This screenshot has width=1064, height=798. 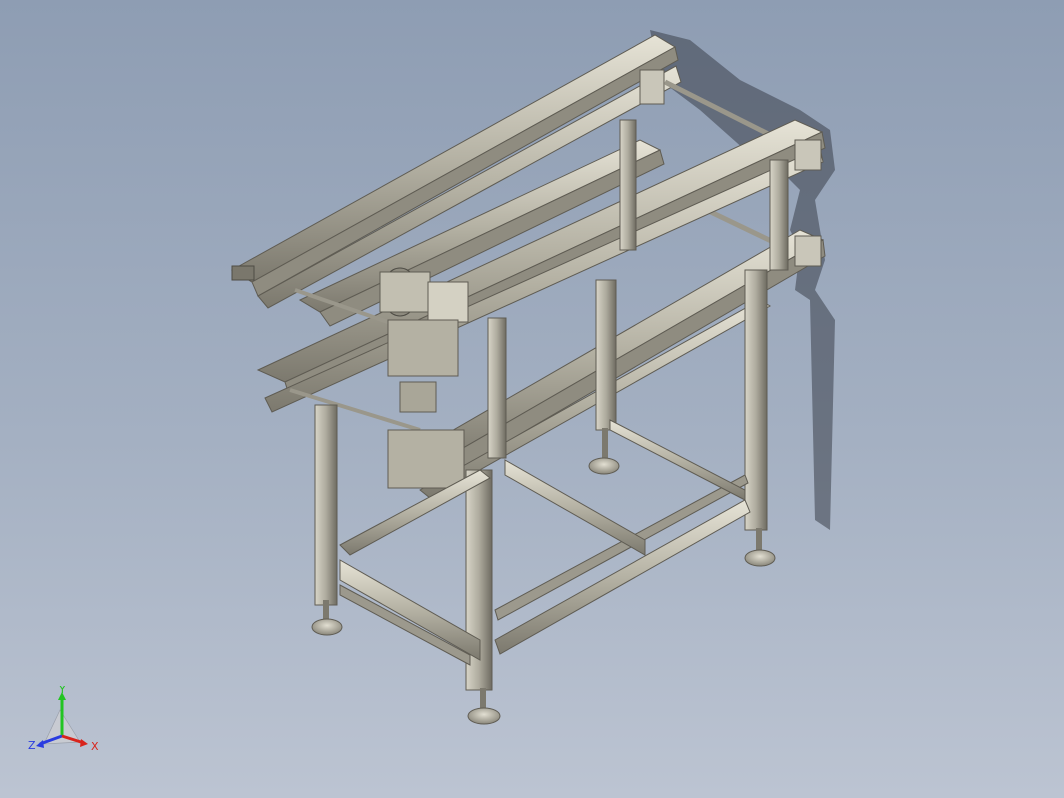 What do you see at coordinates (84, 743) in the screenshot?
I see `x-axis-arrow-icon` at bounding box center [84, 743].